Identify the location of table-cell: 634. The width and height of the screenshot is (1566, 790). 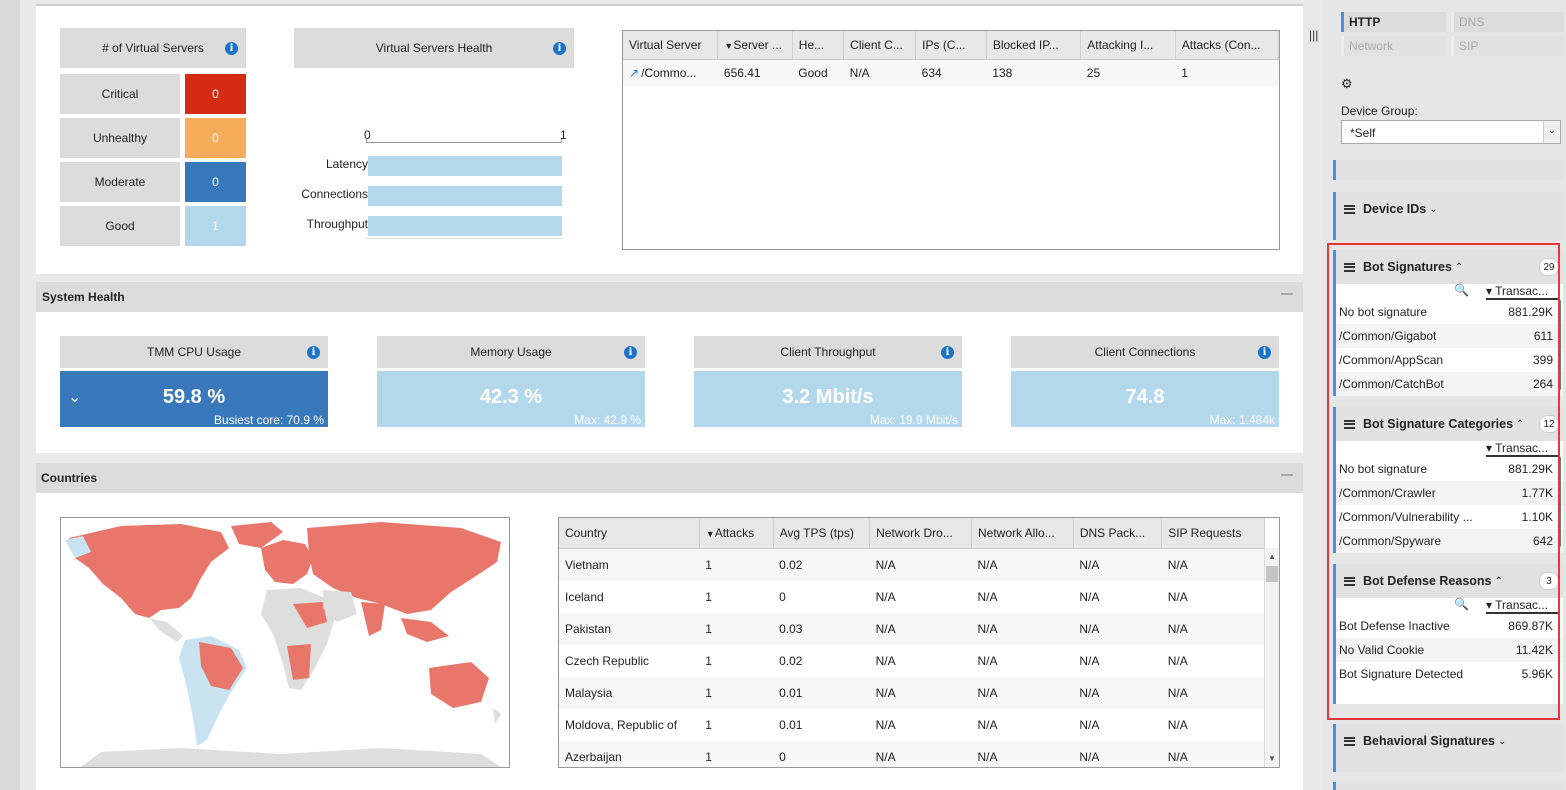
(951, 73).